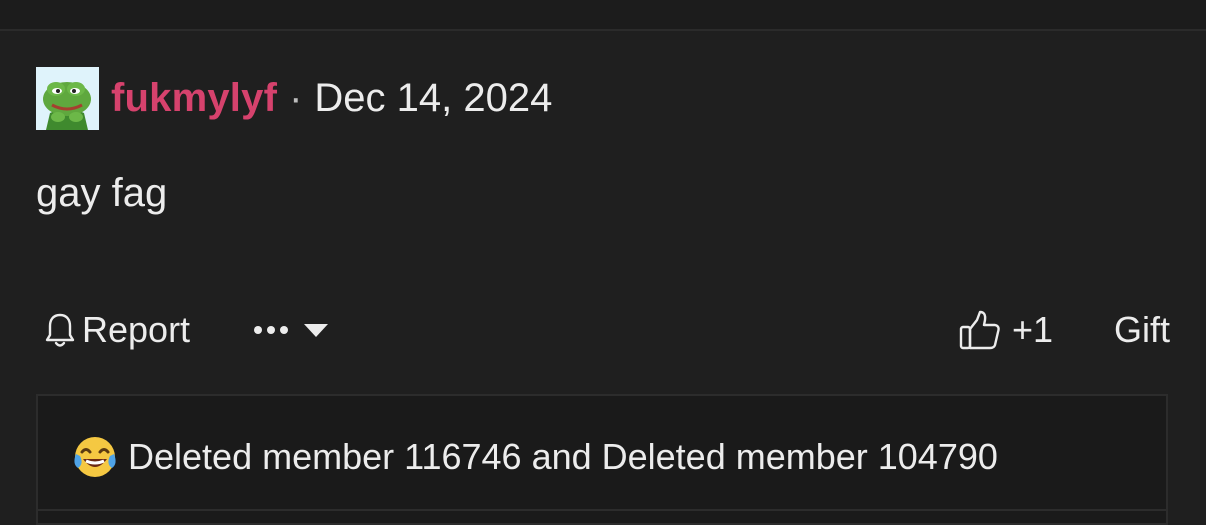 This screenshot has width=1206, height=525. I want to click on bell-icon, so click(60, 330).